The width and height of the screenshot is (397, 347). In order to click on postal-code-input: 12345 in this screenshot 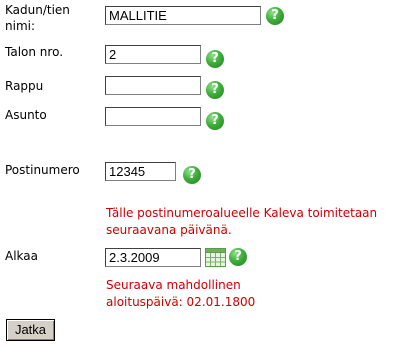, I will do `click(140, 171)`.